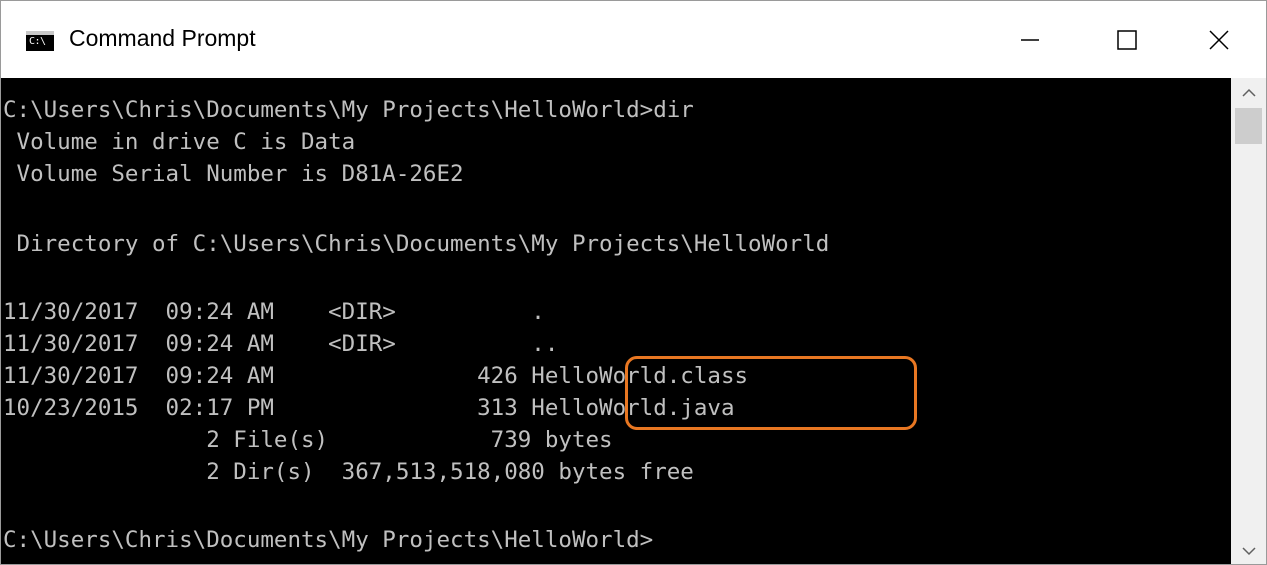 The width and height of the screenshot is (1267, 565). Describe the element at coordinates (369, 408) in the screenshot. I see `terminal-line: 10/23/2015 02:17 PM 313 HelloWorld.java` at that location.